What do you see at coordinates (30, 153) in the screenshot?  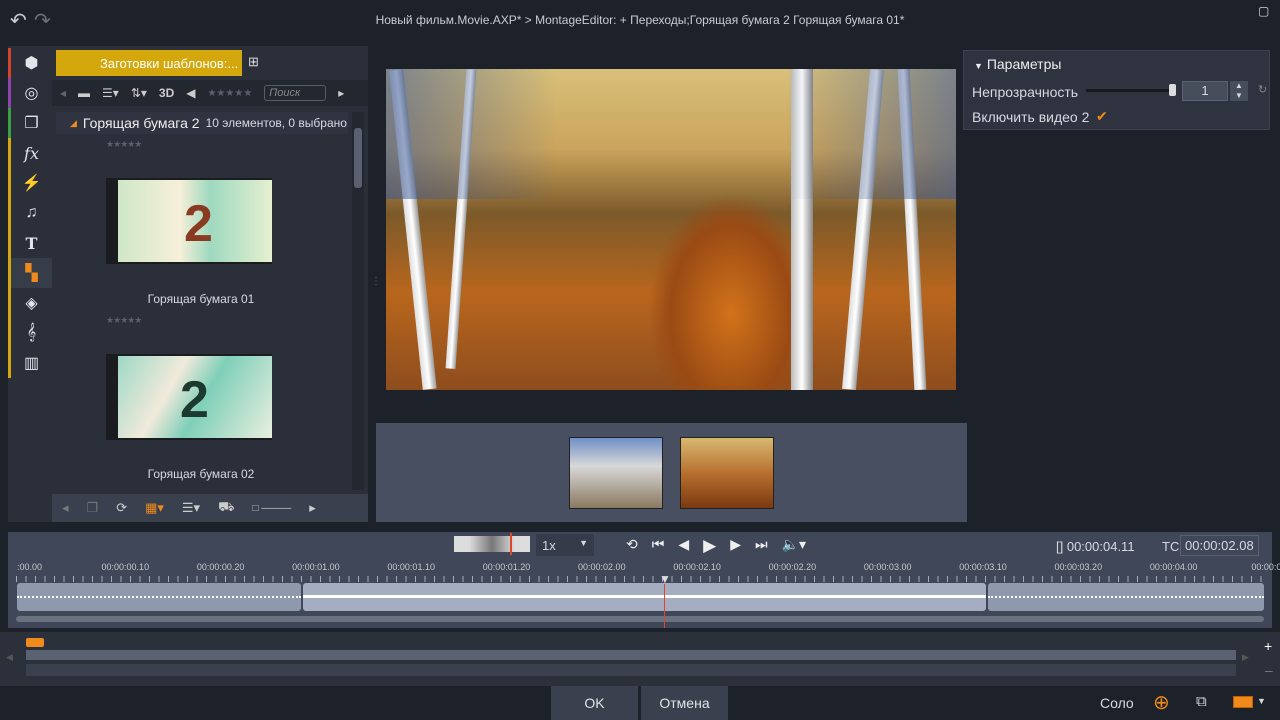 I see `fx-icon: fx` at bounding box center [30, 153].